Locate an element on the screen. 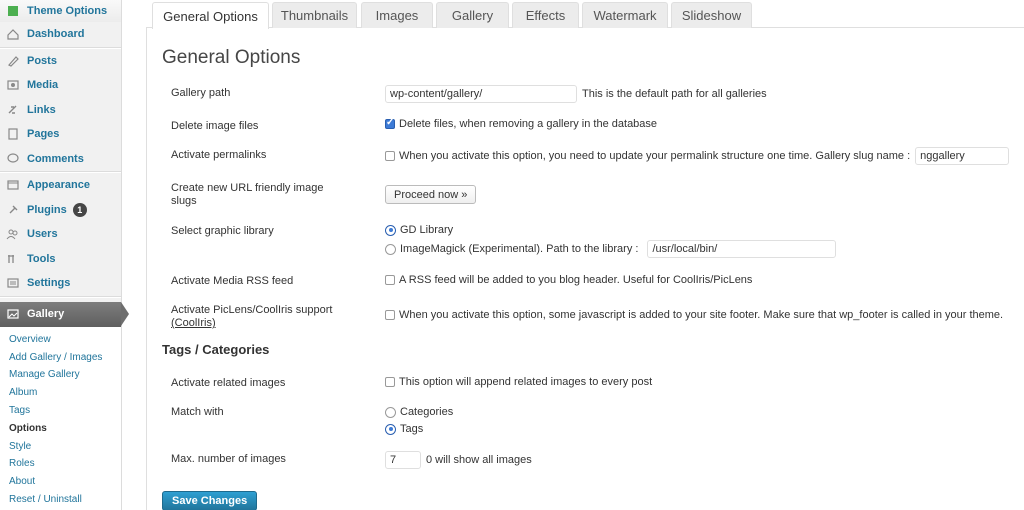 The image size is (1024, 510). plugins-update-badge: 1 is located at coordinates (79, 209).